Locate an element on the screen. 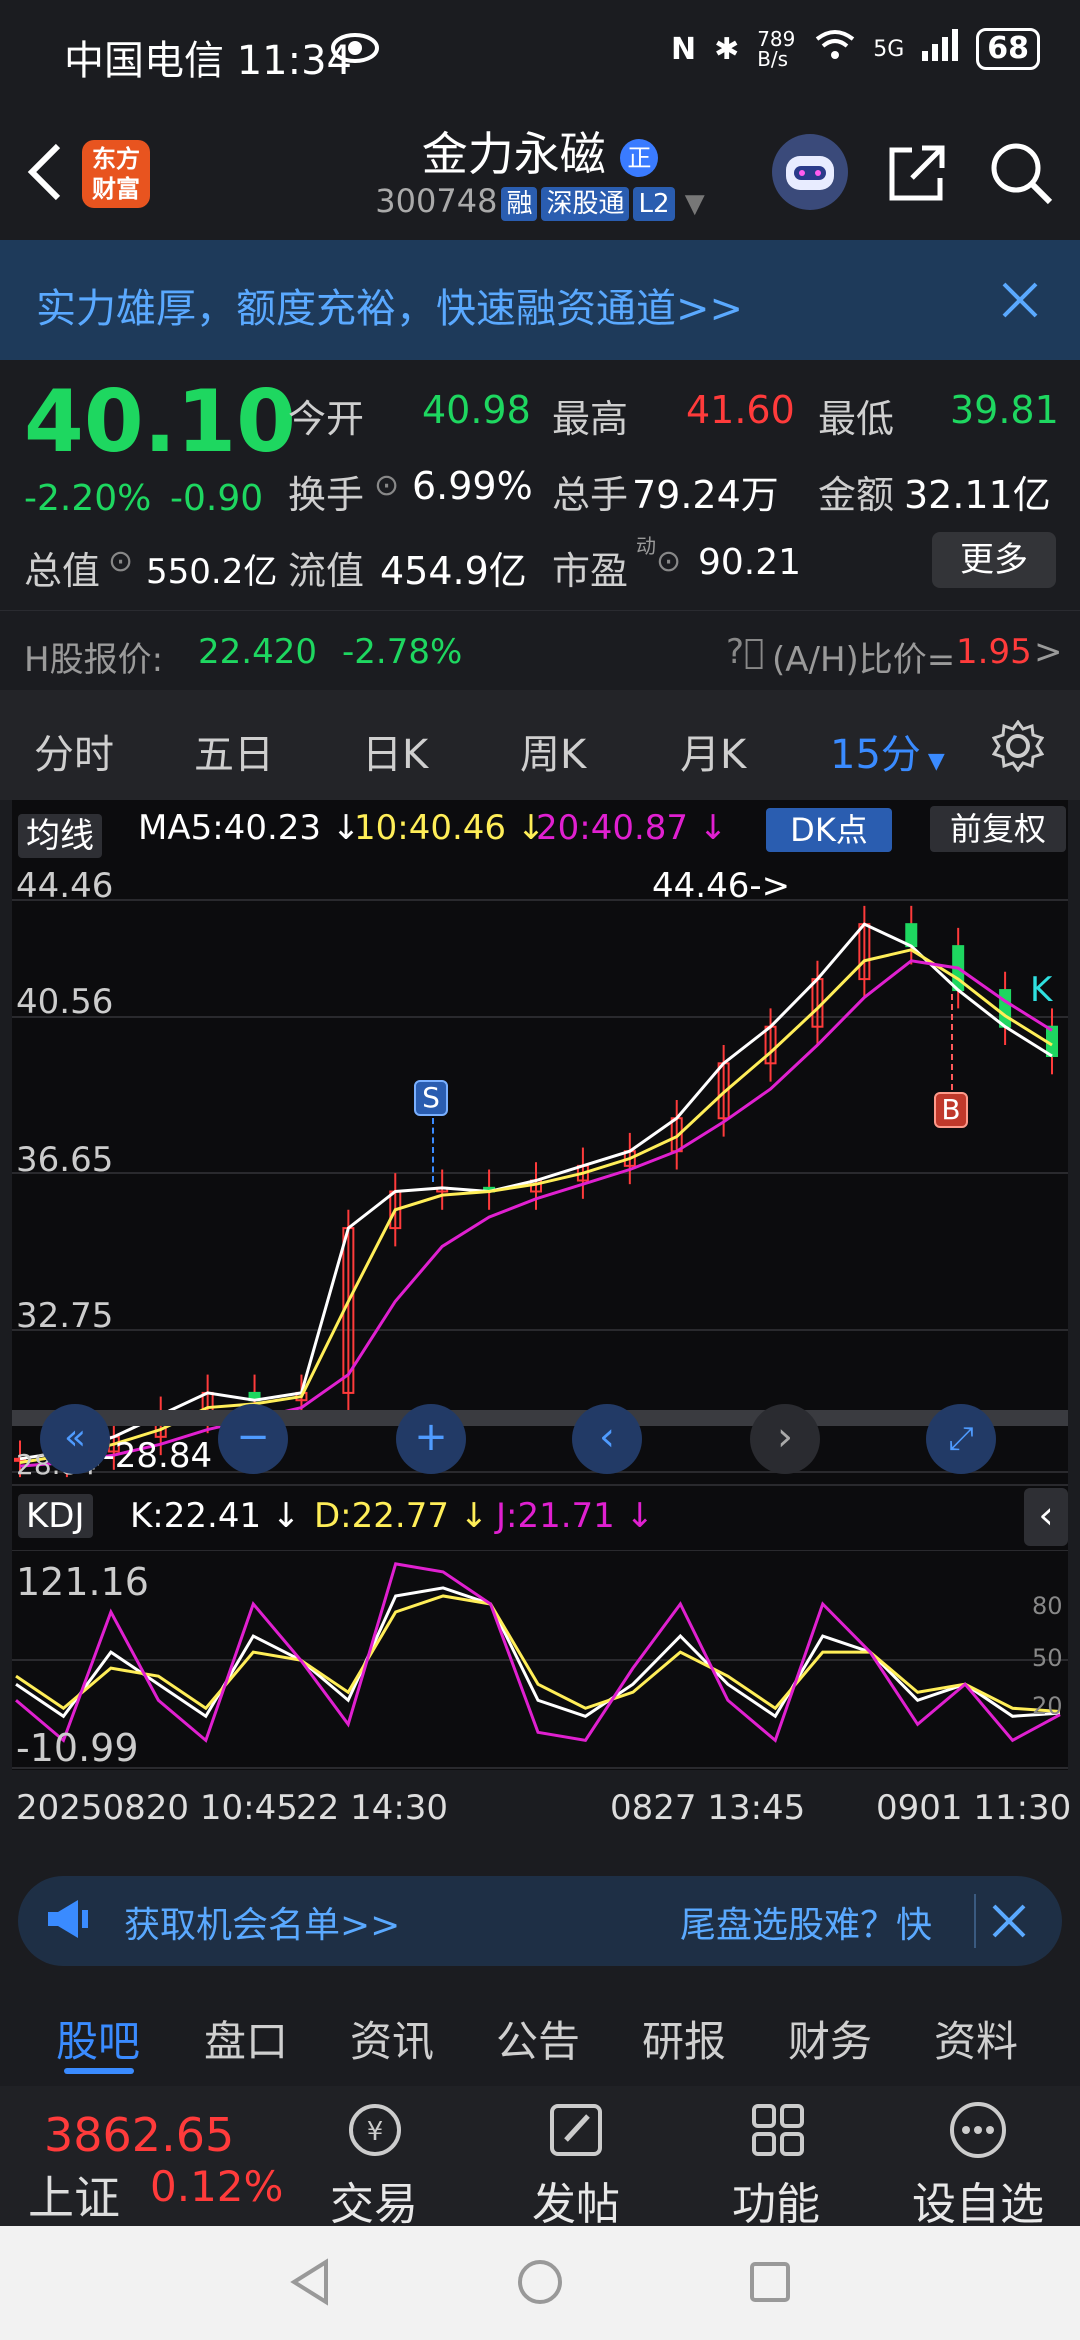 The image size is (1080, 2340). ad-text-left: 获取机会名单>> is located at coordinates (262, 1922).